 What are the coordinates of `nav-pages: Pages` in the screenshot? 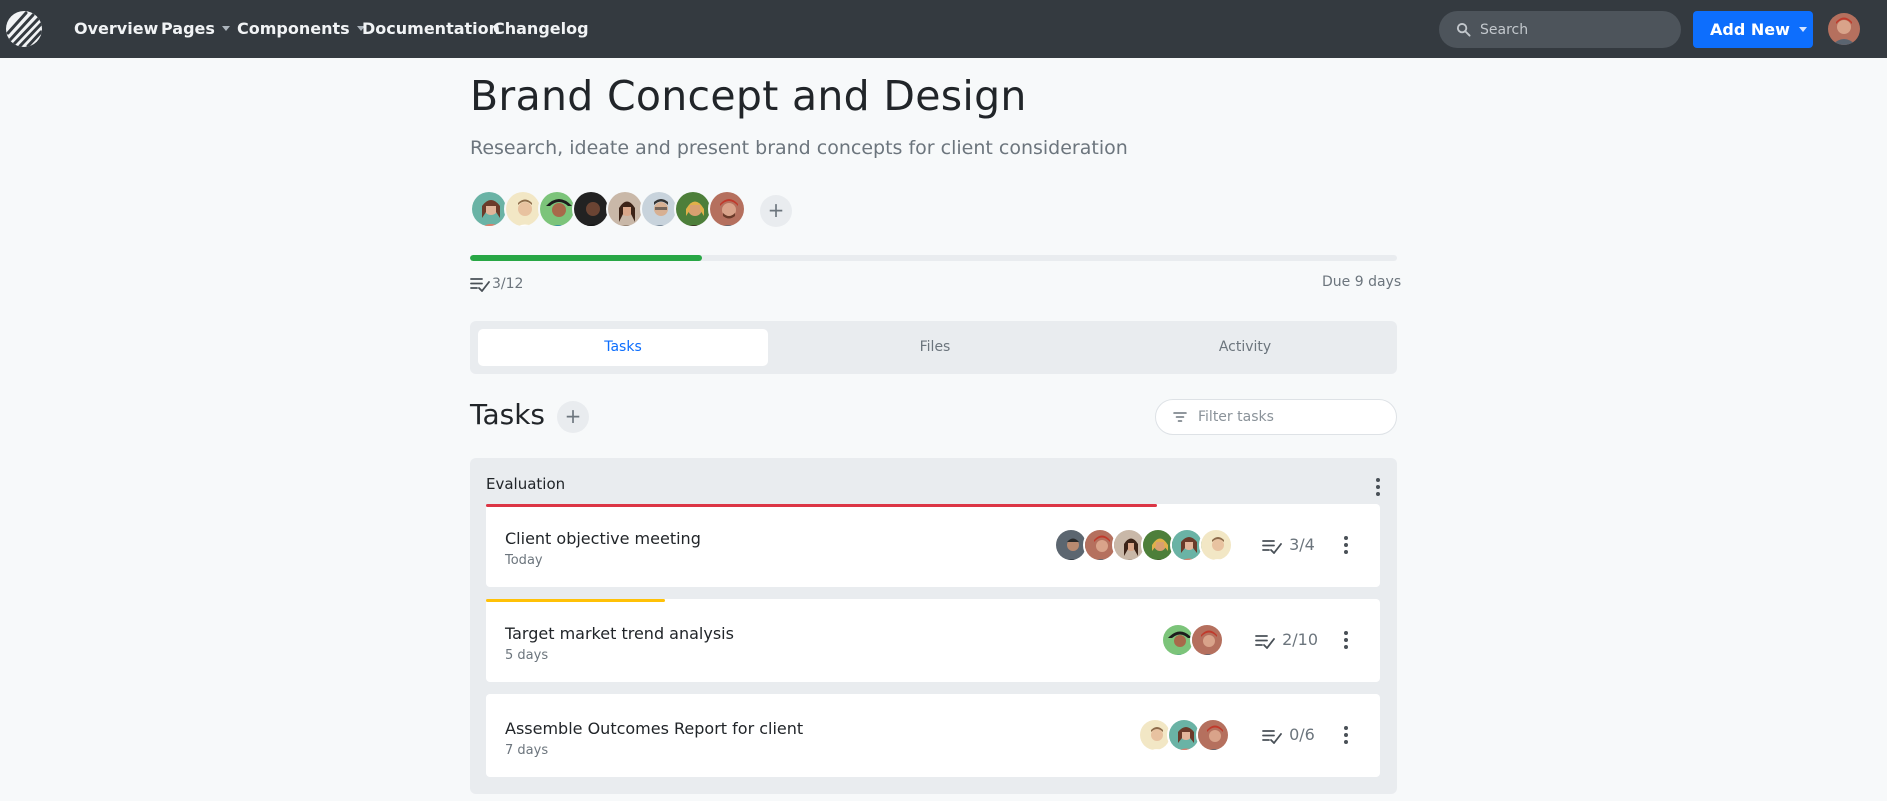 It's located at (195, 29).